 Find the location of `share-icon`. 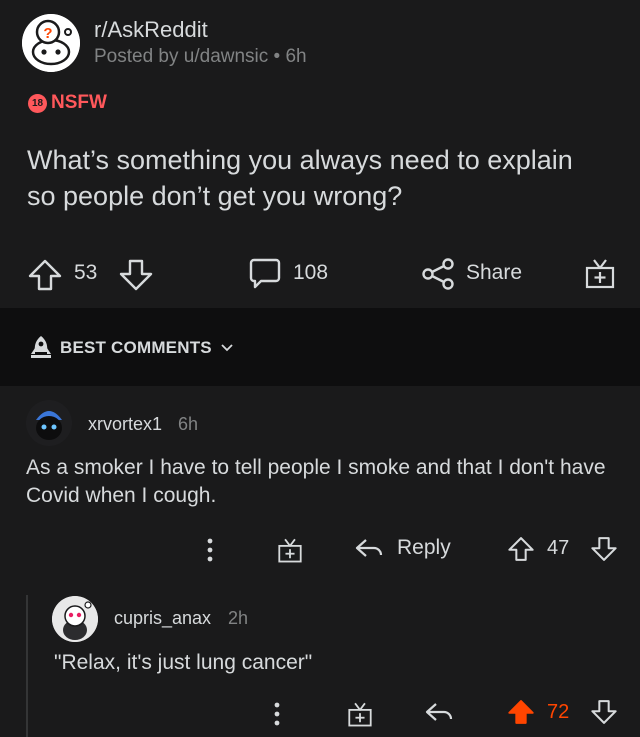

share-icon is located at coordinates (438, 274).